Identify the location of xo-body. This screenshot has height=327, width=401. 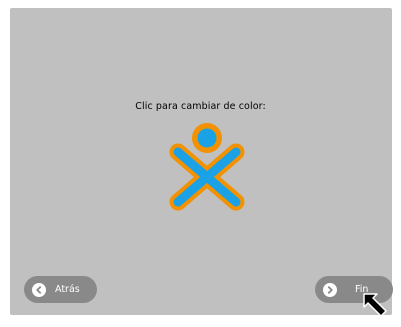
(207, 177).